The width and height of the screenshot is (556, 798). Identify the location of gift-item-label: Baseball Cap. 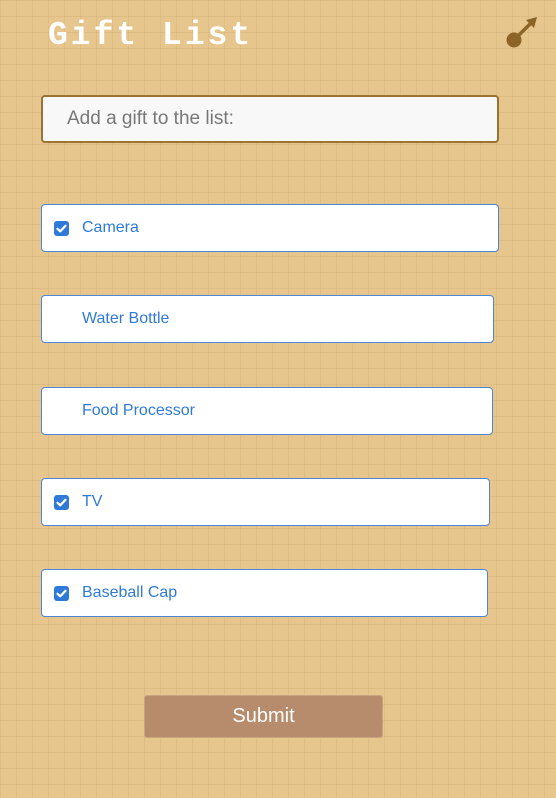
(130, 592).